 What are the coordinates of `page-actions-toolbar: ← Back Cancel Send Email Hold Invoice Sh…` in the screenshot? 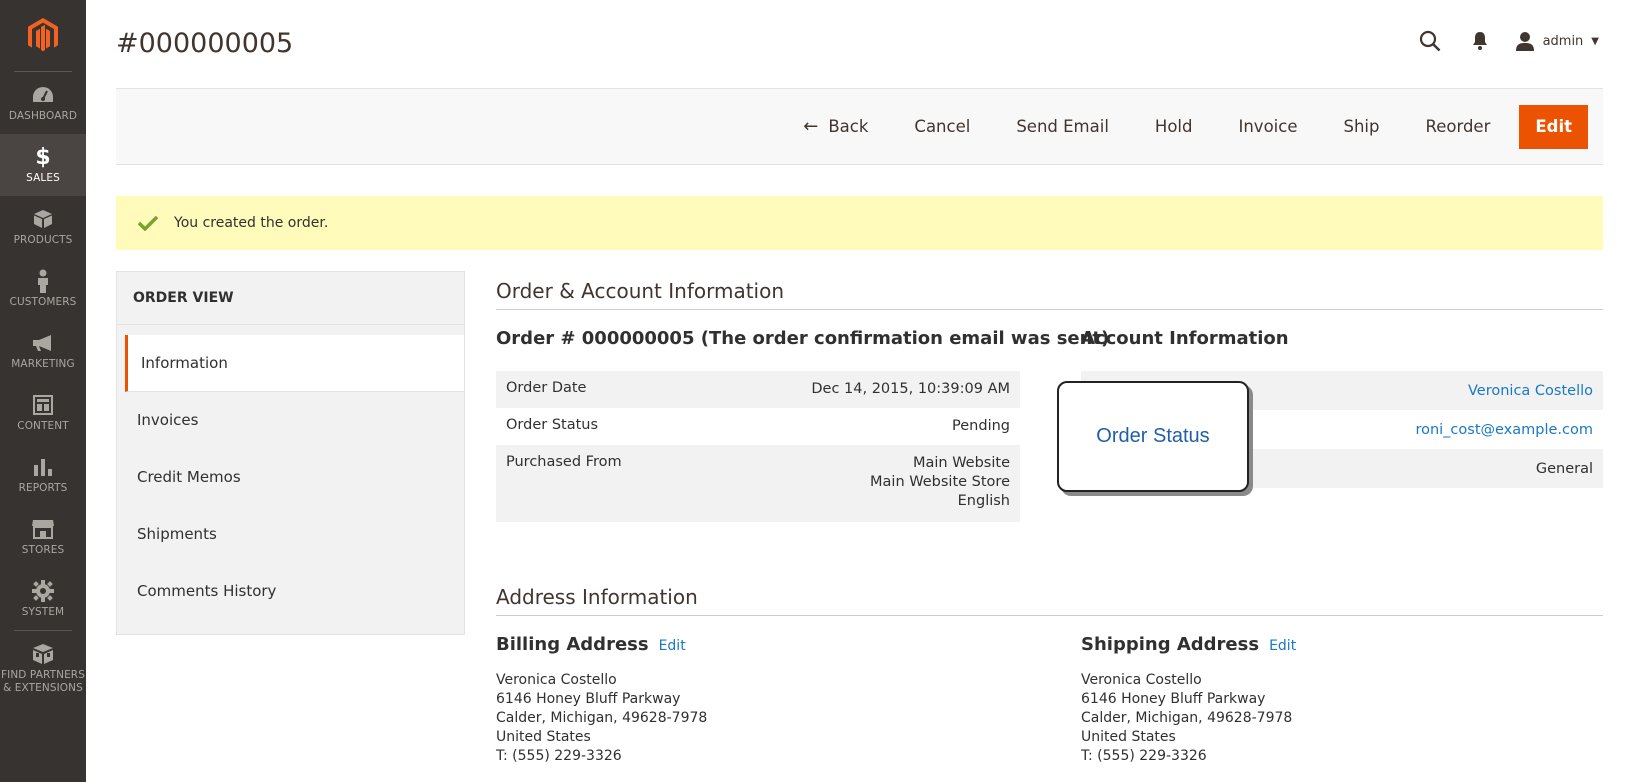 It's located at (859, 126).